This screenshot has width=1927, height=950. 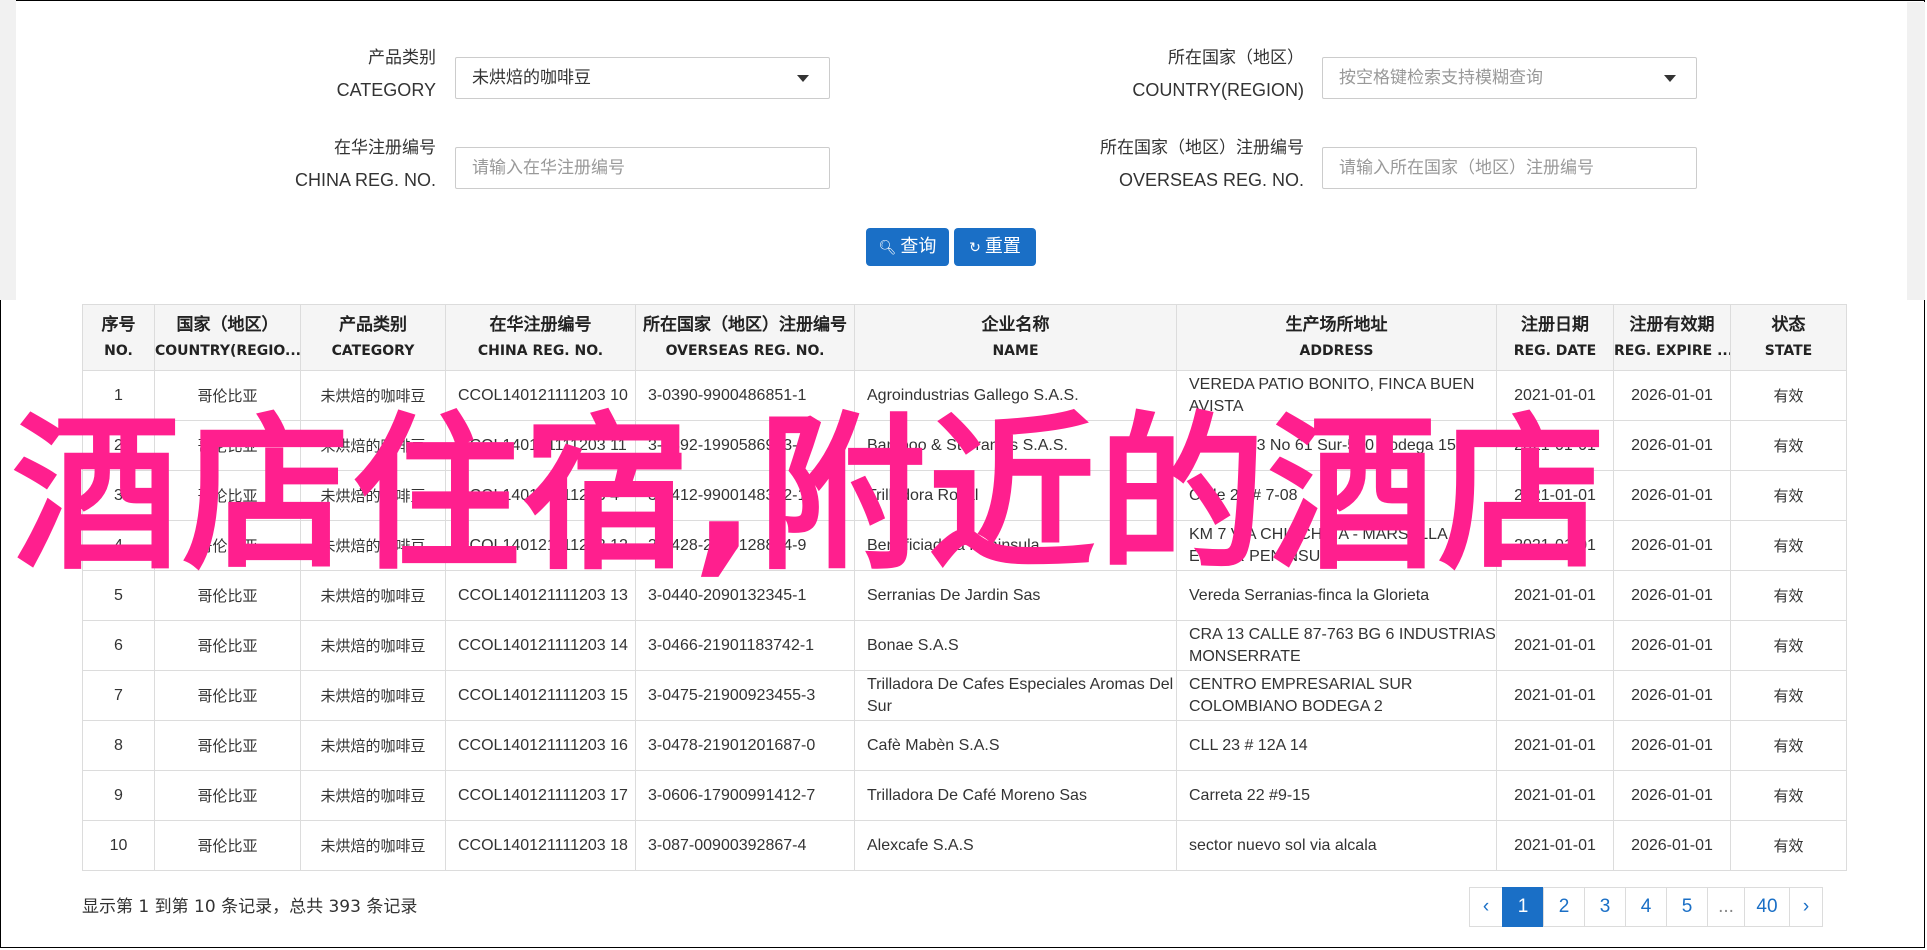 What do you see at coordinates (1788, 324) in the screenshot?
I see `column-header-label: 状态` at bounding box center [1788, 324].